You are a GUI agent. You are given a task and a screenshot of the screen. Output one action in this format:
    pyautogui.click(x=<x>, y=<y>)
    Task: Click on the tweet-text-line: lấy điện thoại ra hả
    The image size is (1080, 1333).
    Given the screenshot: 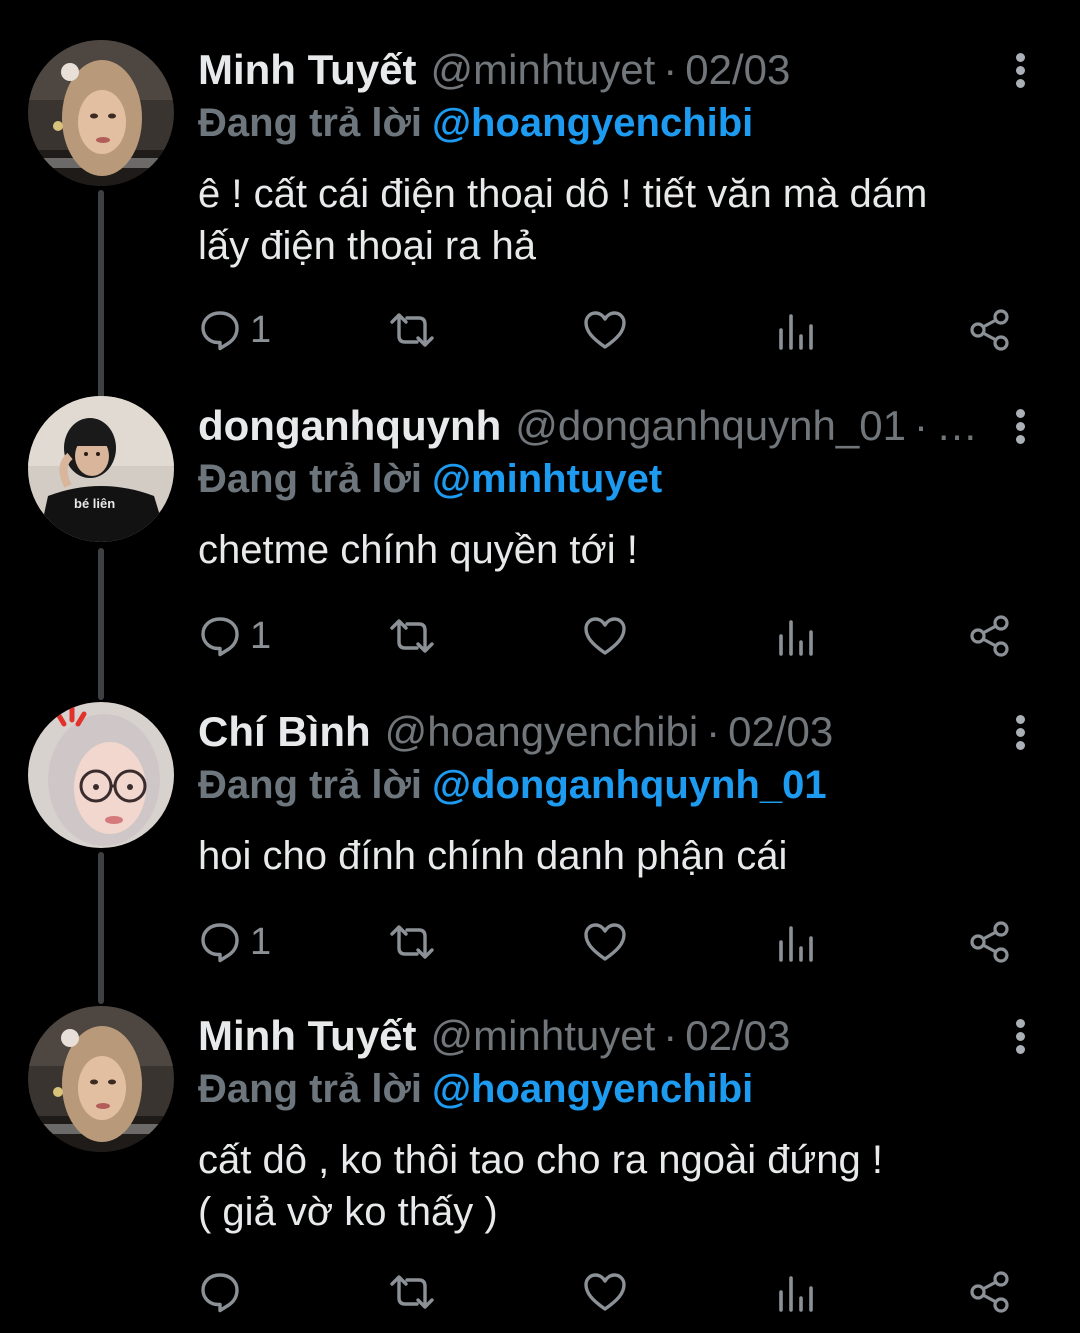 What is the action you would take?
    pyautogui.click(x=367, y=246)
    